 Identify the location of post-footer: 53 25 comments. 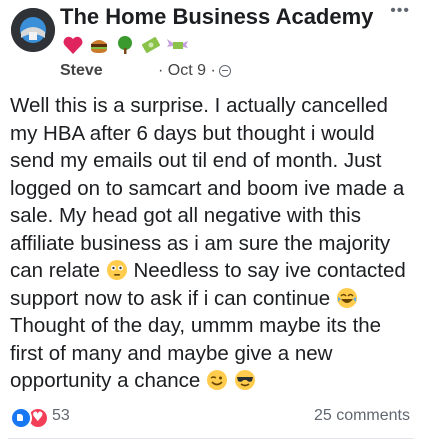
(211, 417).